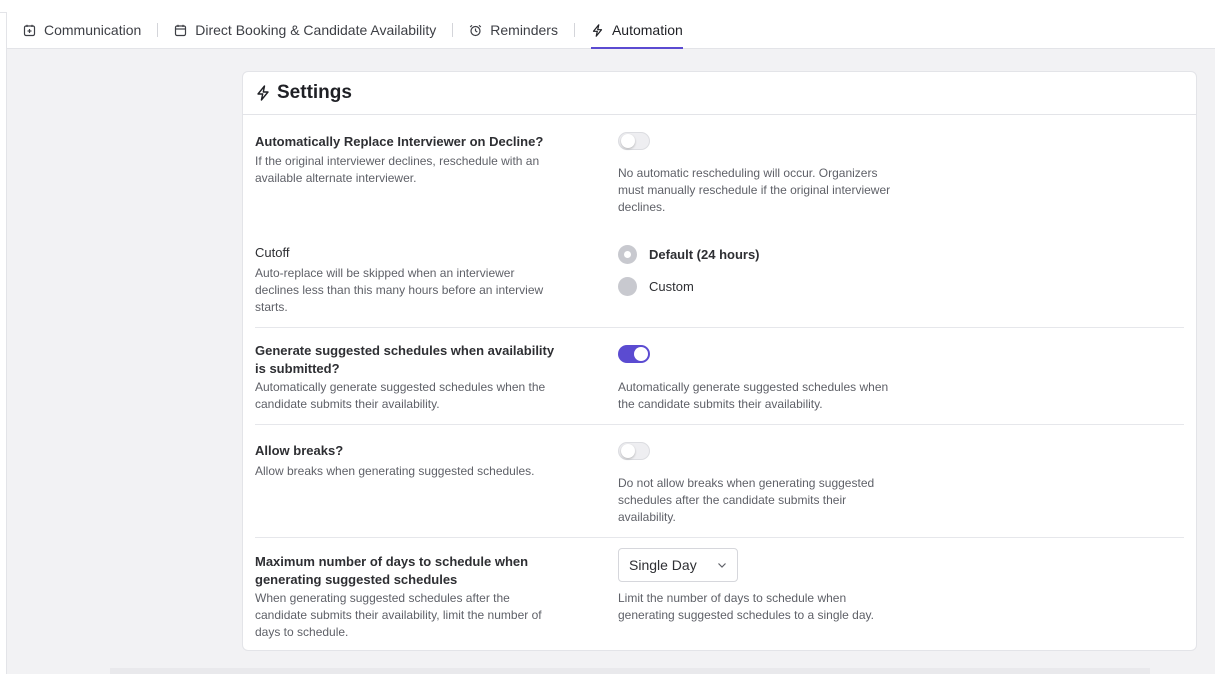 The width and height of the screenshot is (1215, 674). I want to click on calendar-plus-icon, so click(29, 30).